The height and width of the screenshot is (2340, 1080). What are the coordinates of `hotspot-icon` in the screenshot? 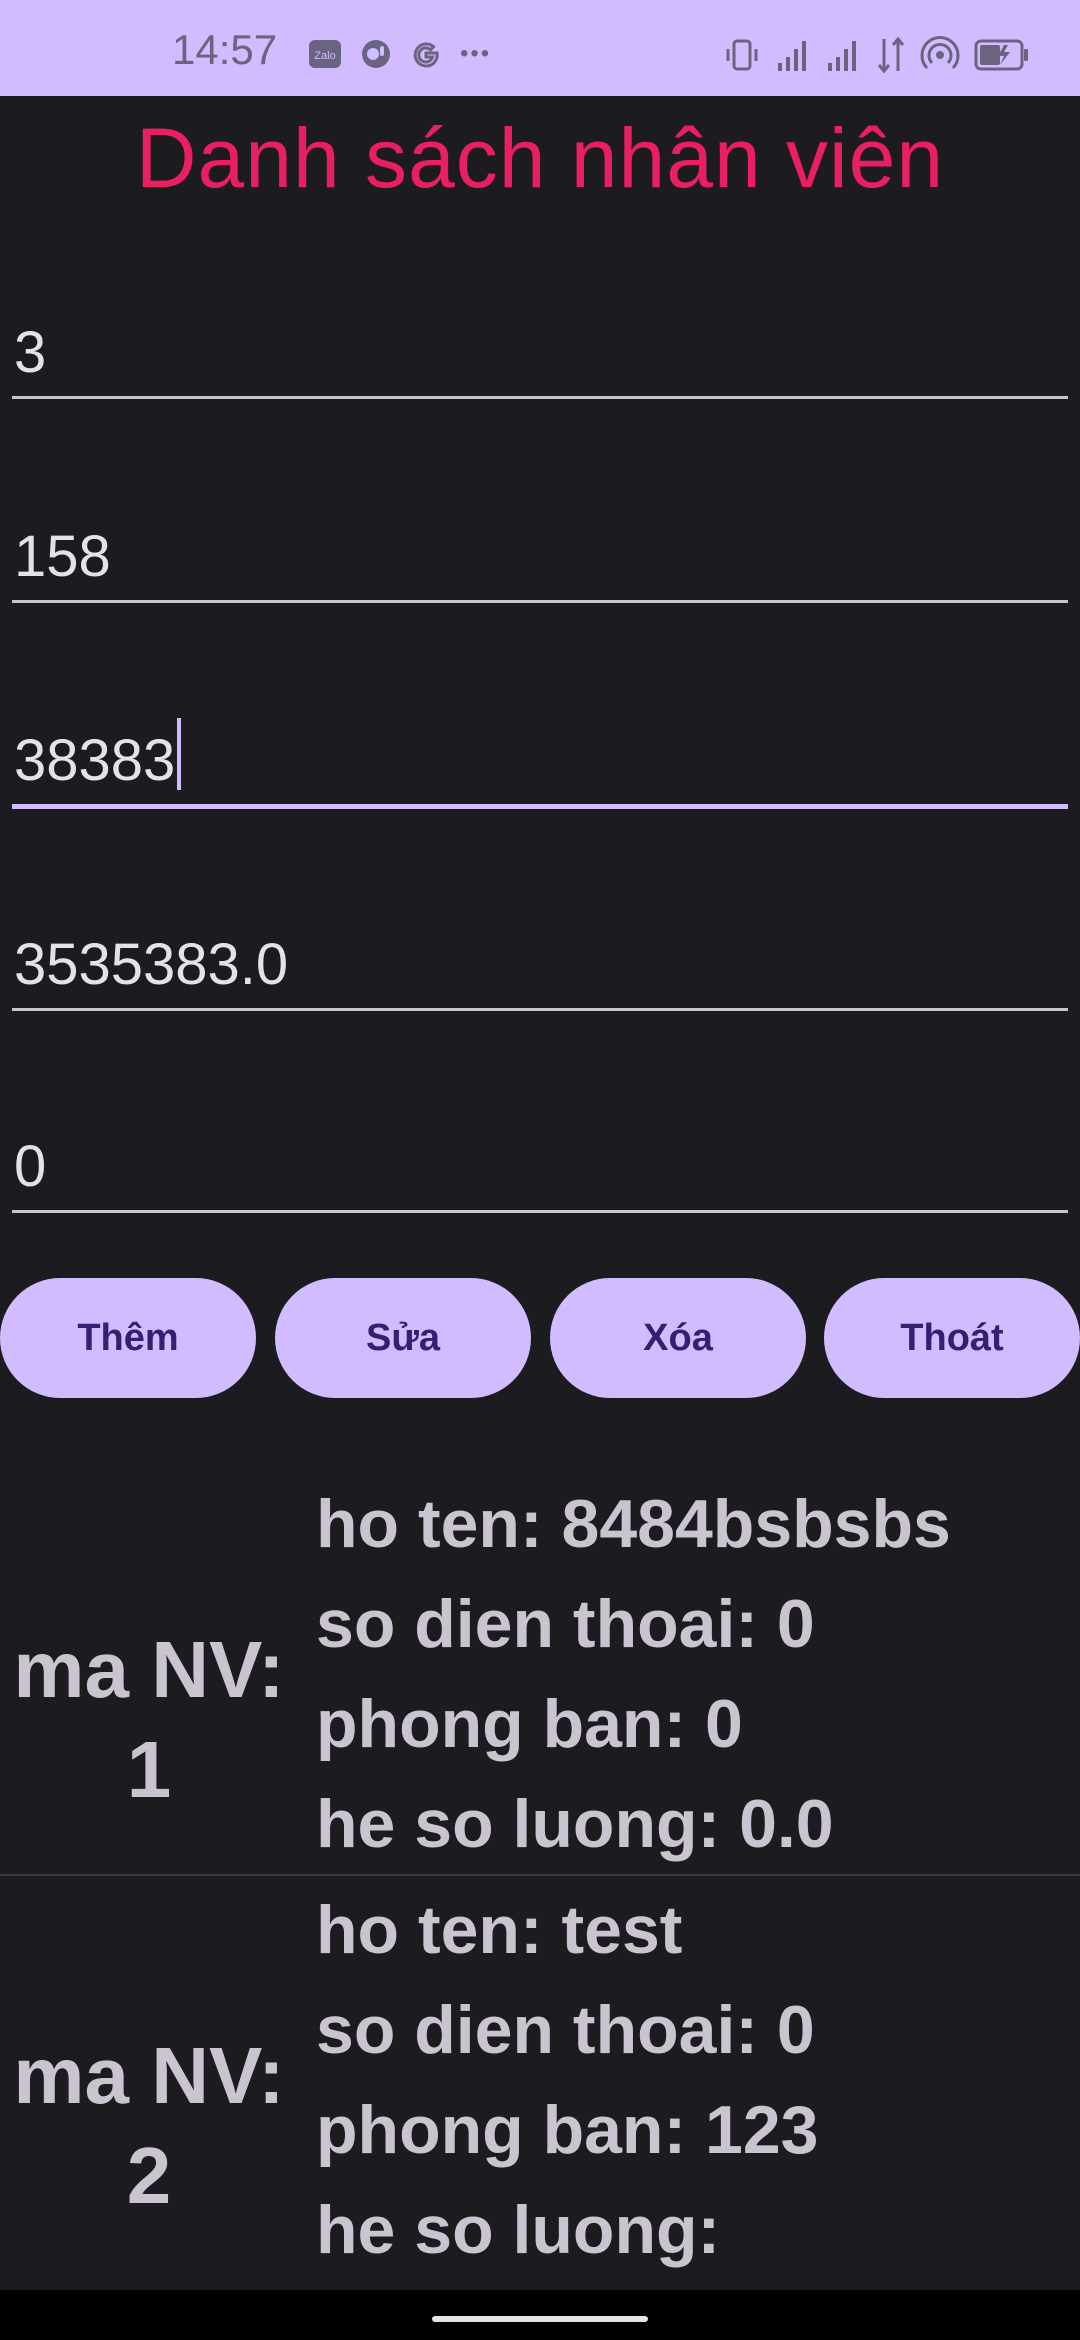 It's located at (940, 55).